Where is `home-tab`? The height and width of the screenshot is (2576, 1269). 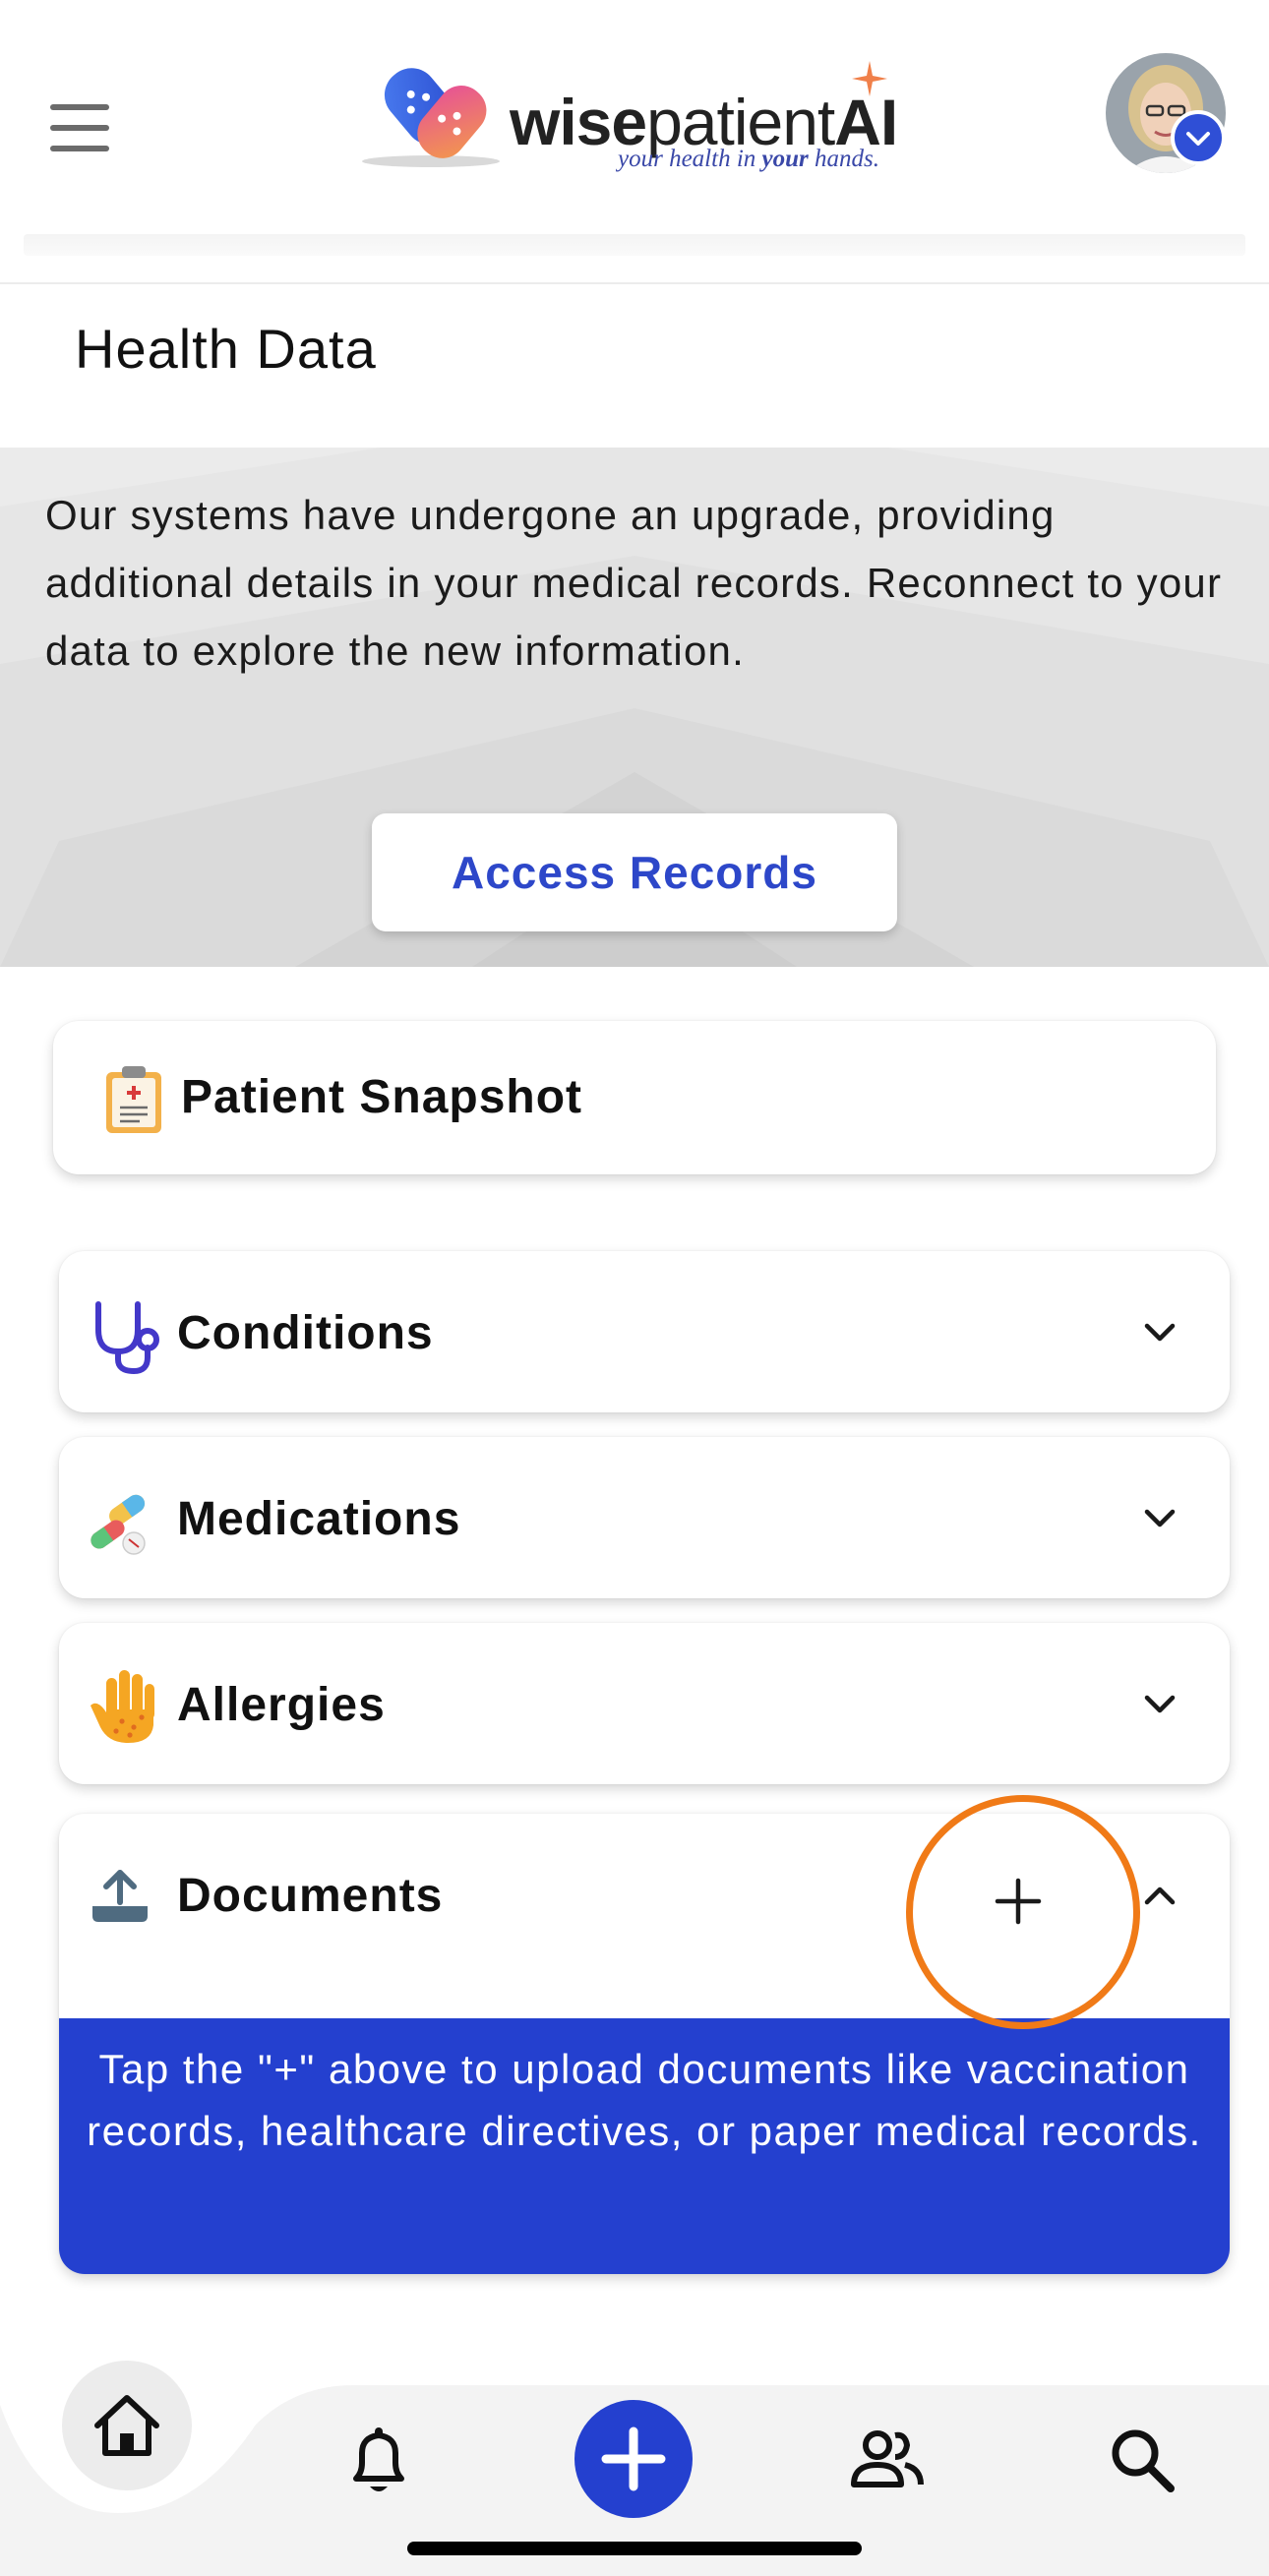
home-tab is located at coordinates (127, 2425).